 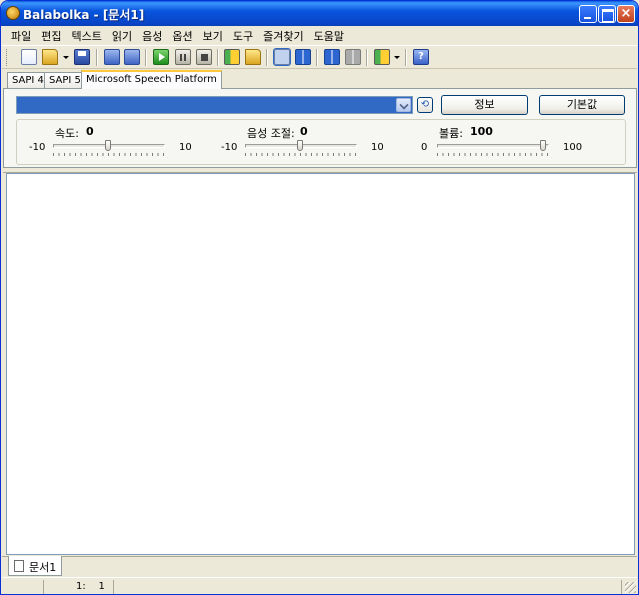 What do you see at coordinates (303, 57) in the screenshot?
I see `book-icon` at bounding box center [303, 57].